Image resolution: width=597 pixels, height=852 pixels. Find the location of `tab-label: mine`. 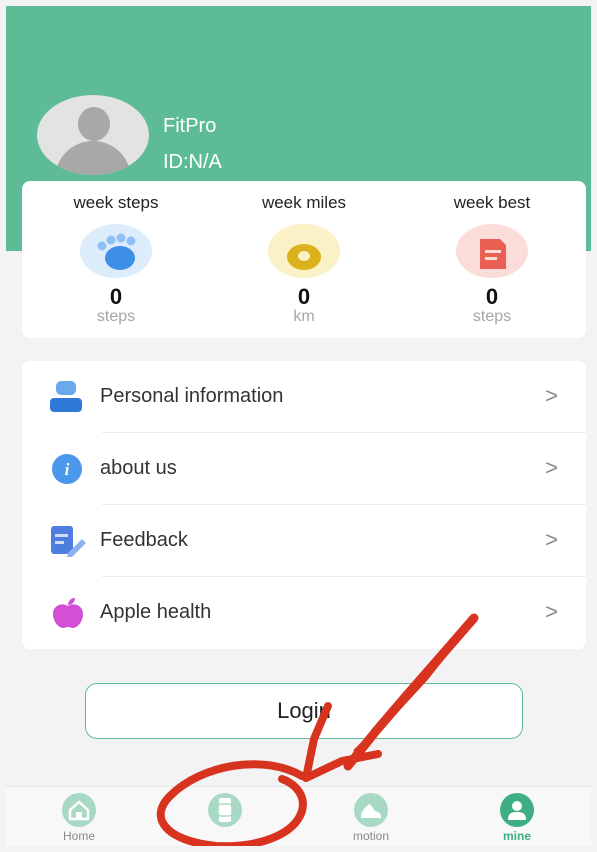

tab-label: mine is located at coordinates (516, 836).